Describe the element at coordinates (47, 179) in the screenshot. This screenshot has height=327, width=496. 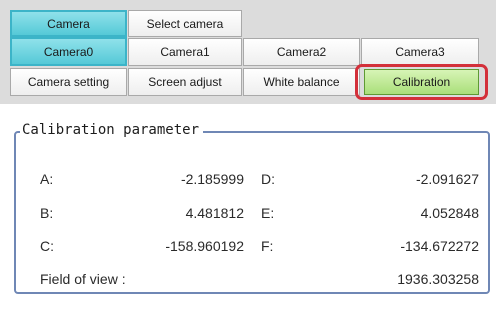
I see `param-a-label: A:` at that location.